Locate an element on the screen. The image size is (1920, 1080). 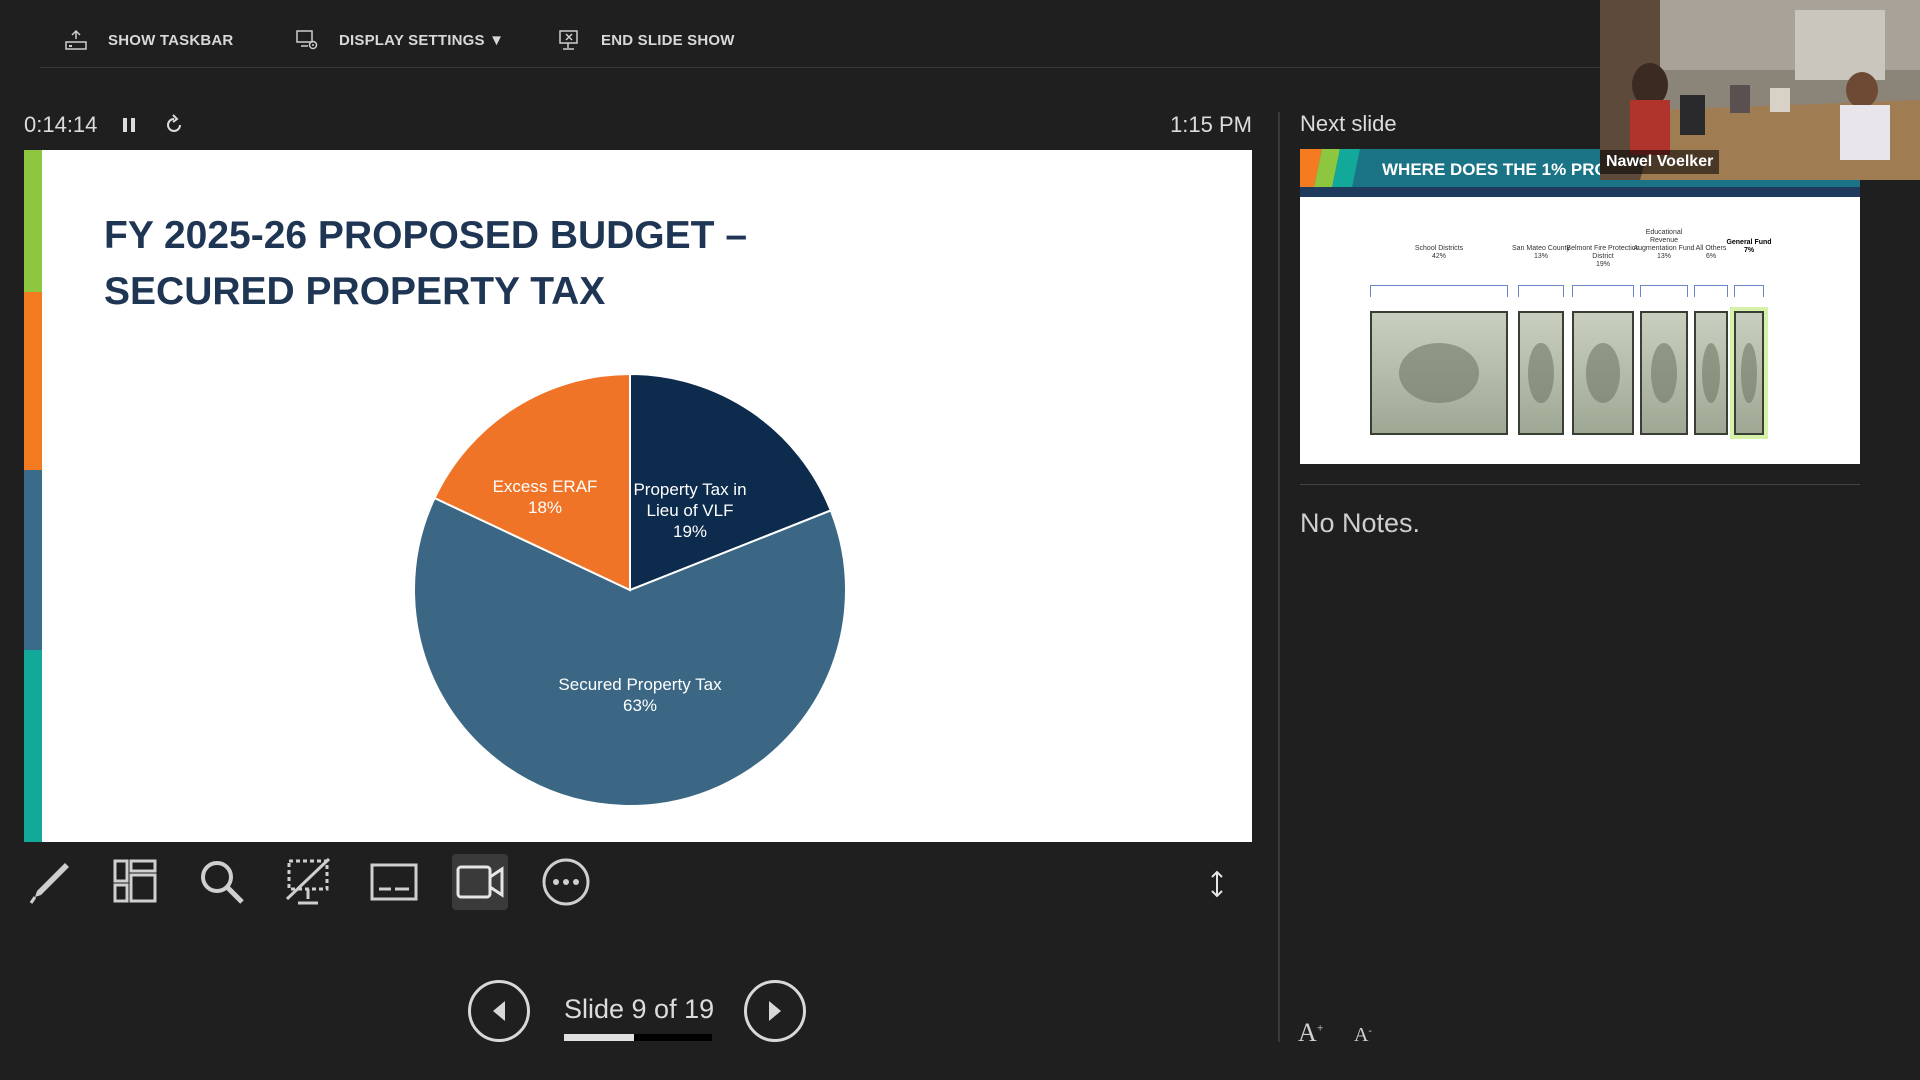
video-camera-icon is located at coordinates (480, 882).